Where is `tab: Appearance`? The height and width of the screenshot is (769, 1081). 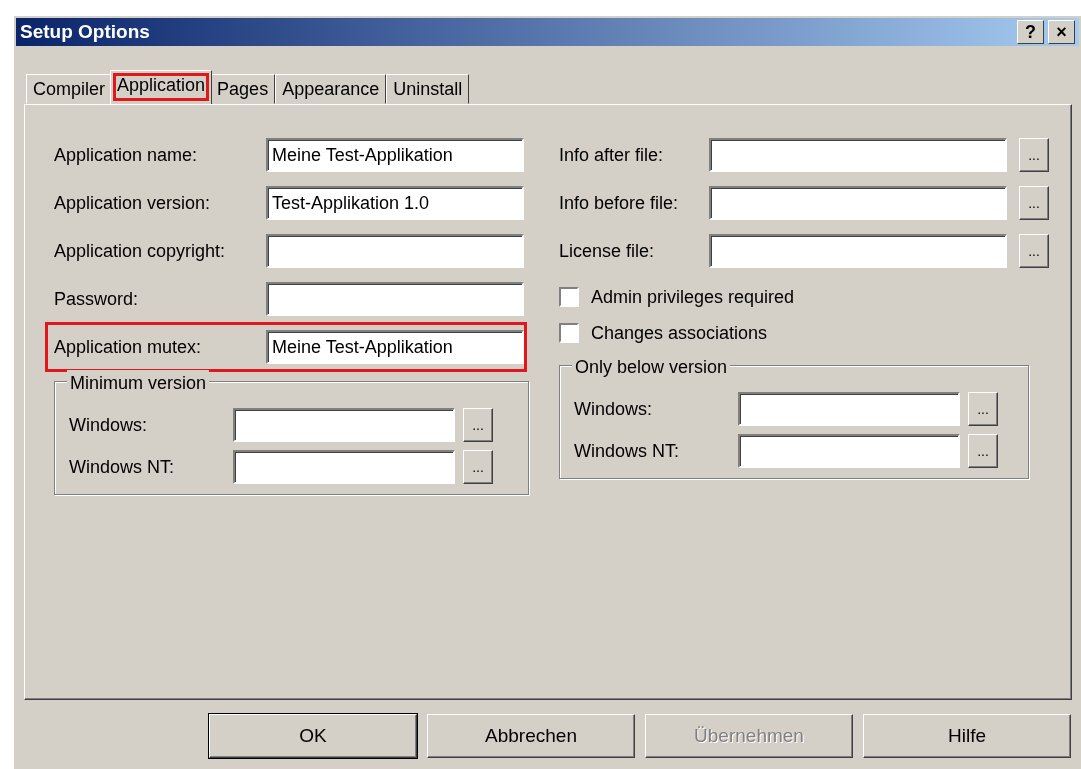 tab: Appearance is located at coordinates (331, 89).